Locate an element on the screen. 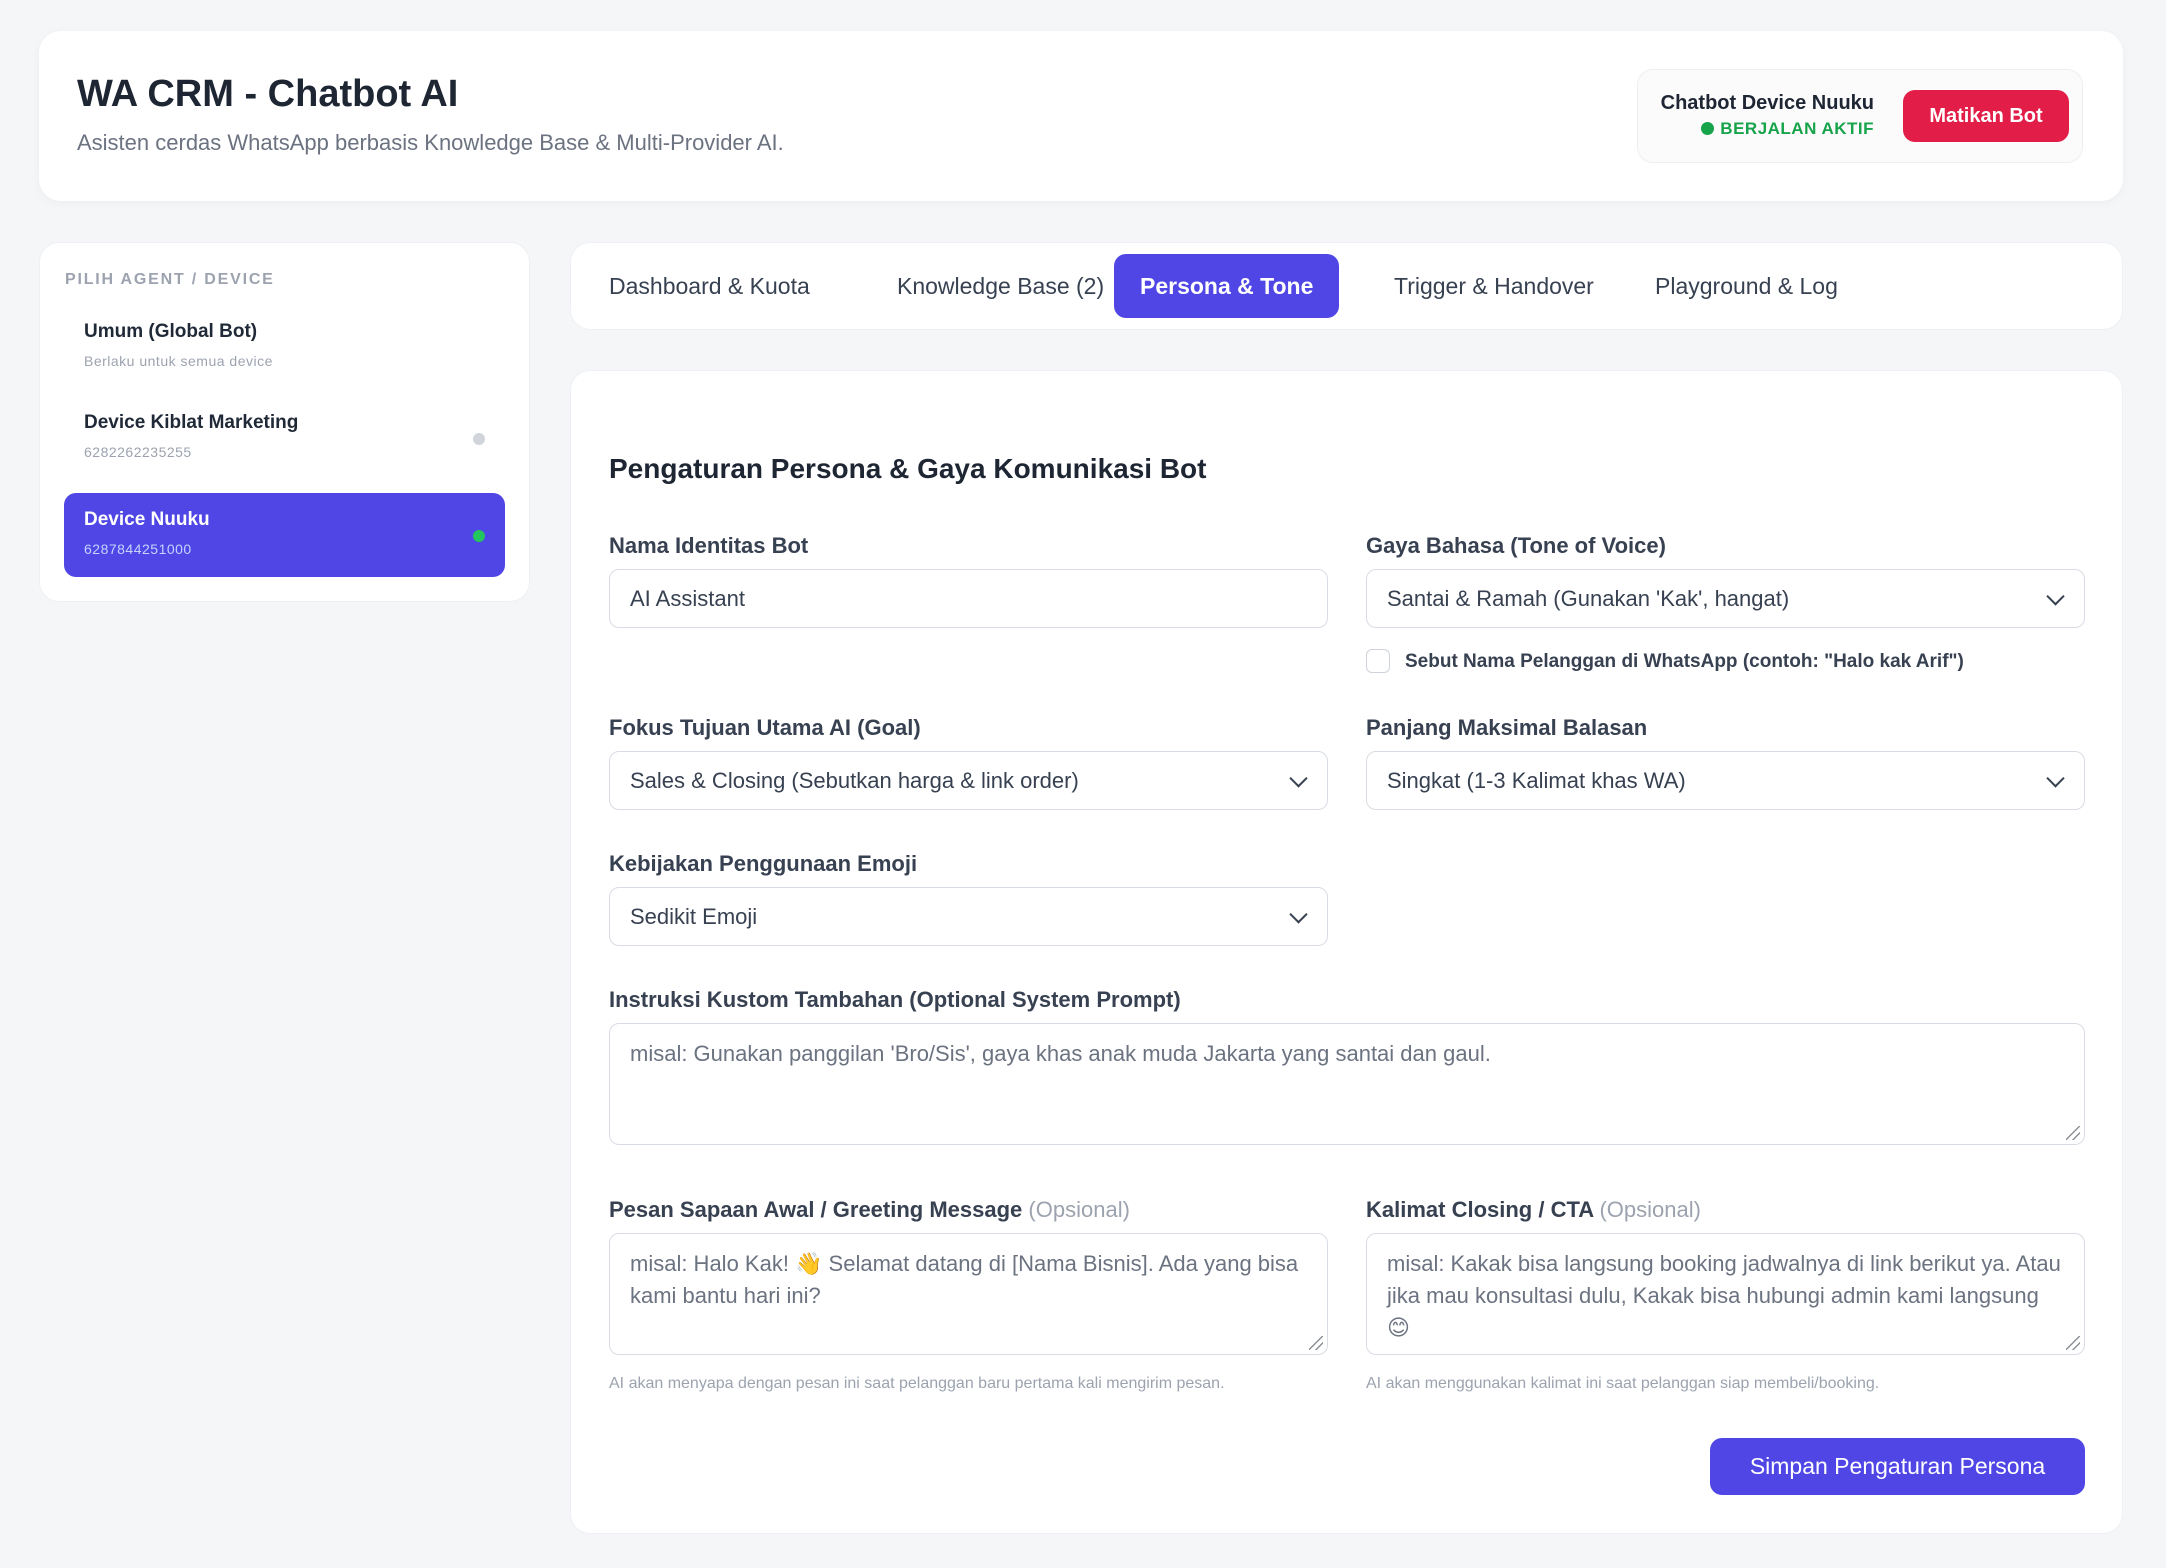  tab-playground-log: Playground & Log is located at coordinates (1746, 286).